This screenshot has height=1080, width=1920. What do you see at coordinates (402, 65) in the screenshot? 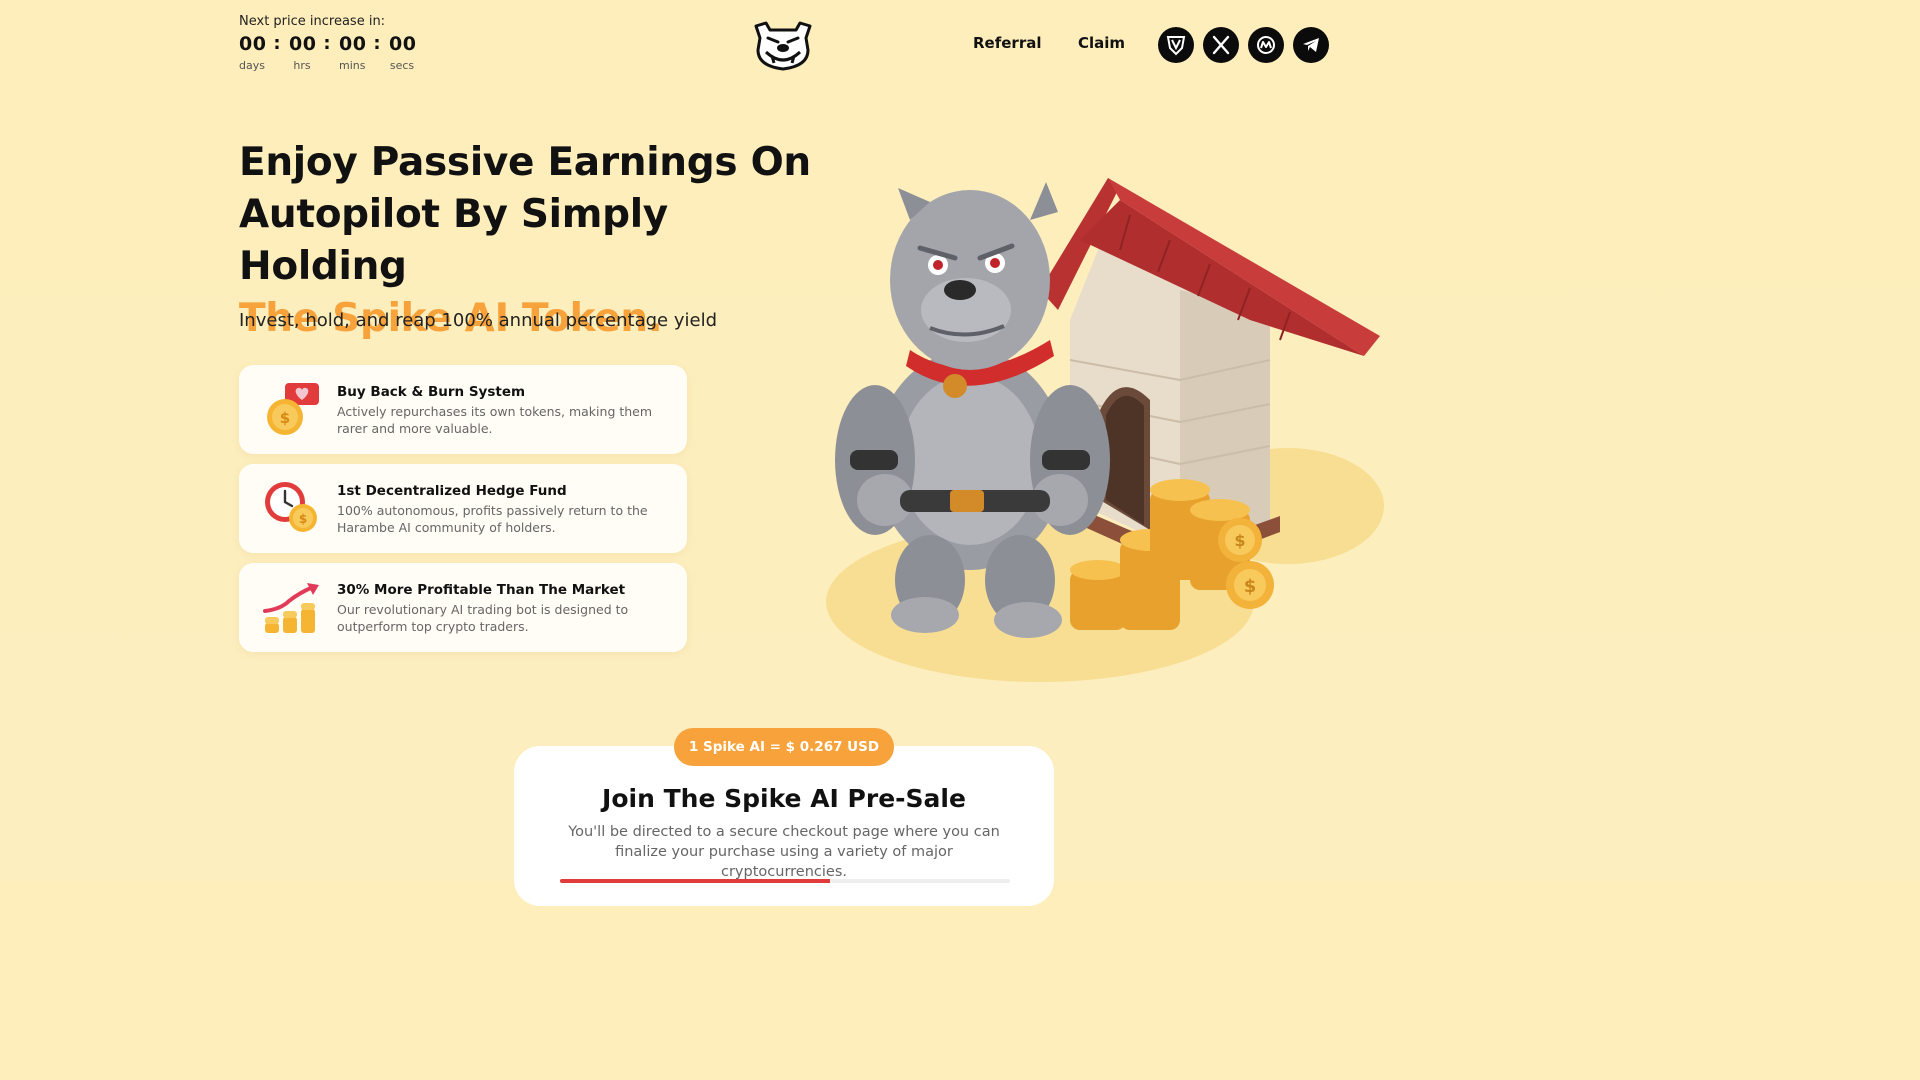
I see `countdown-seconds-unit: secs` at bounding box center [402, 65].